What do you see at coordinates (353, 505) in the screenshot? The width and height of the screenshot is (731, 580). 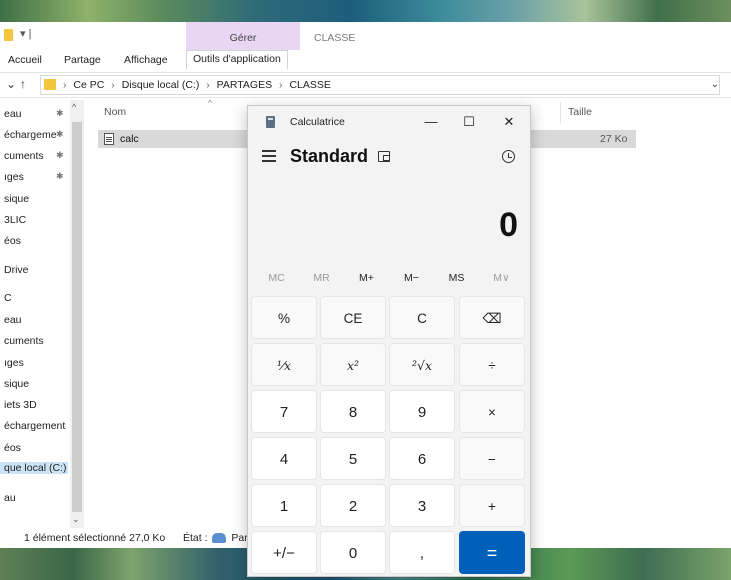 I see `digit-2-button: 2` at bounding box center [353, 505].